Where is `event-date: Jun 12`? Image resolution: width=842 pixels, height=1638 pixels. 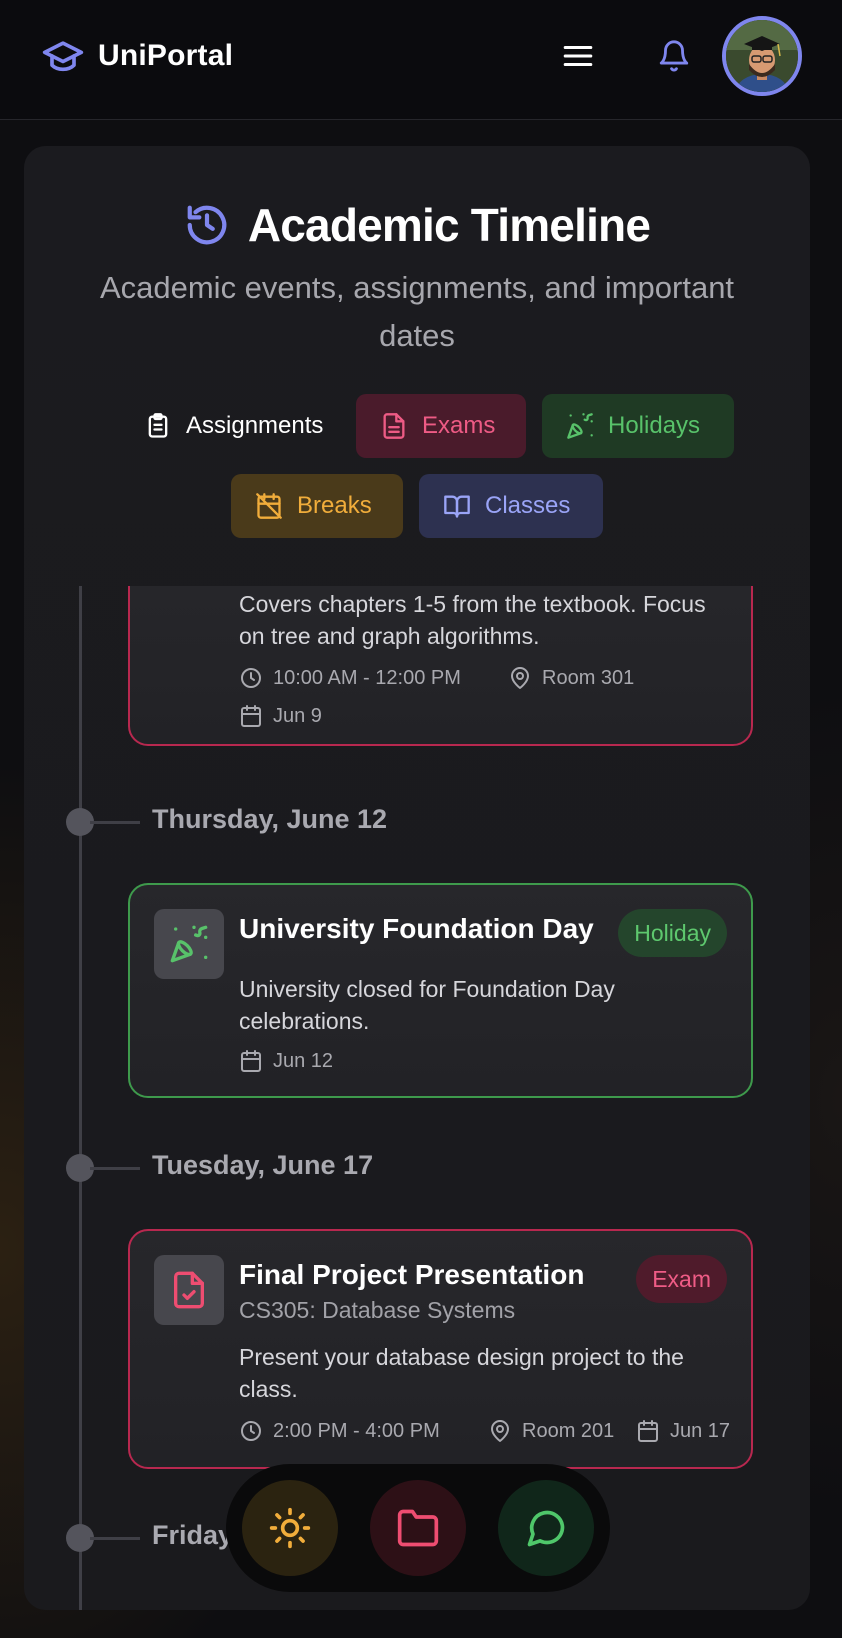 event-date: Jun 12 is located at coordinates (286, 1061).